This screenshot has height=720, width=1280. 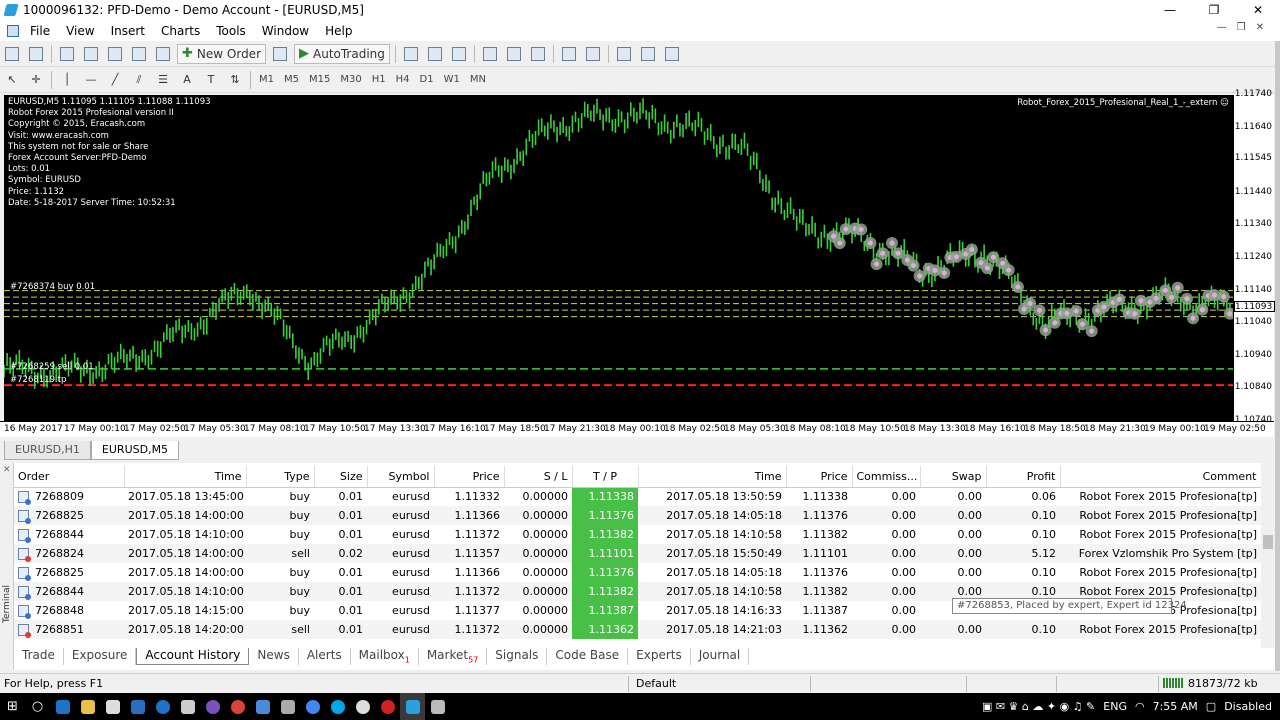 What do you see at coordinates (1241, 27) in the screenshot?
I see `mdi-restore-icon: ❐` at bounding box center [1241, 27].